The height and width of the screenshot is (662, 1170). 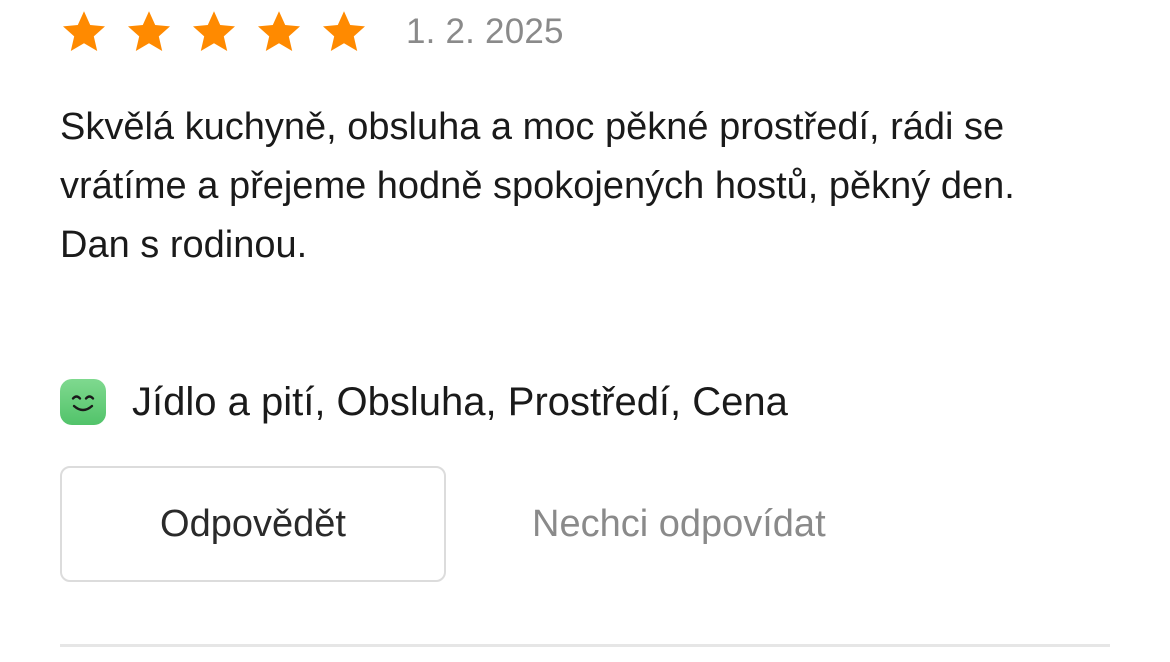 What do you see at coordinates (253, 524) in the screenshot?
I see `reply-button: Odpovědět` at bounding box center [253, 524].